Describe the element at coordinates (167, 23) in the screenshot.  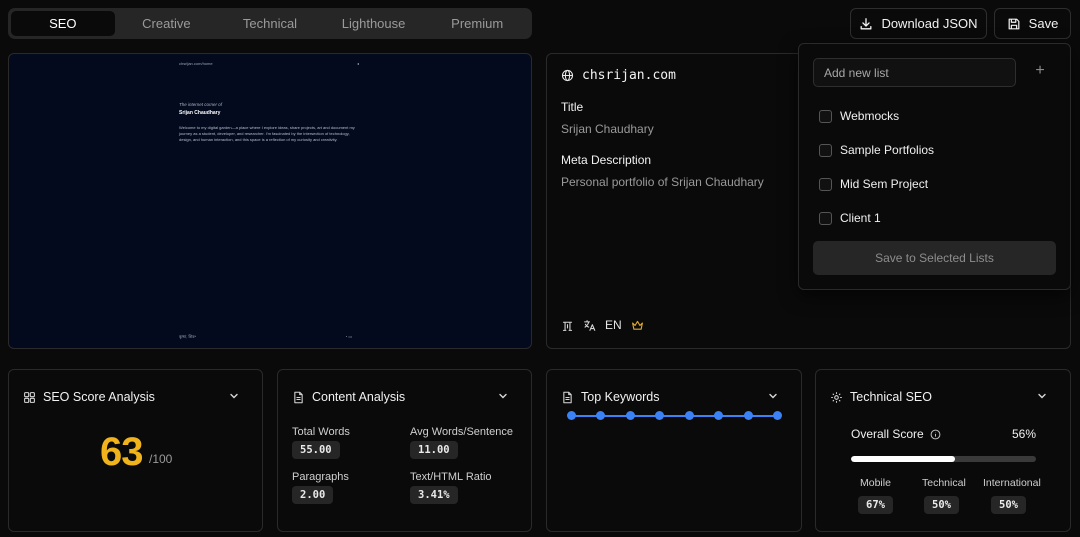
I see `tab-creative: Creative` at that location.